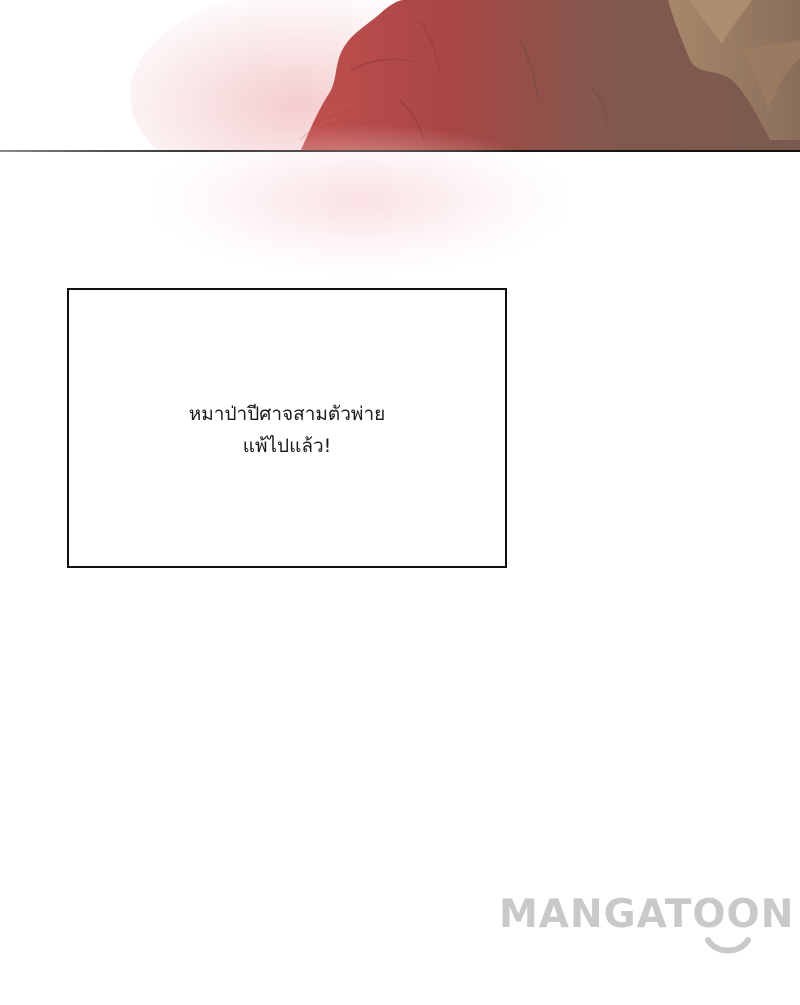  I want to click on caption-line-2: แพ้ไปแล้ว!, so click(287, 446).